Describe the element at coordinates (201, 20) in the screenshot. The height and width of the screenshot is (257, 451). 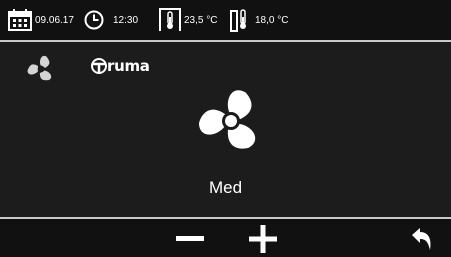
I see `indoor-temp-text: 23,5 °C` at that location.